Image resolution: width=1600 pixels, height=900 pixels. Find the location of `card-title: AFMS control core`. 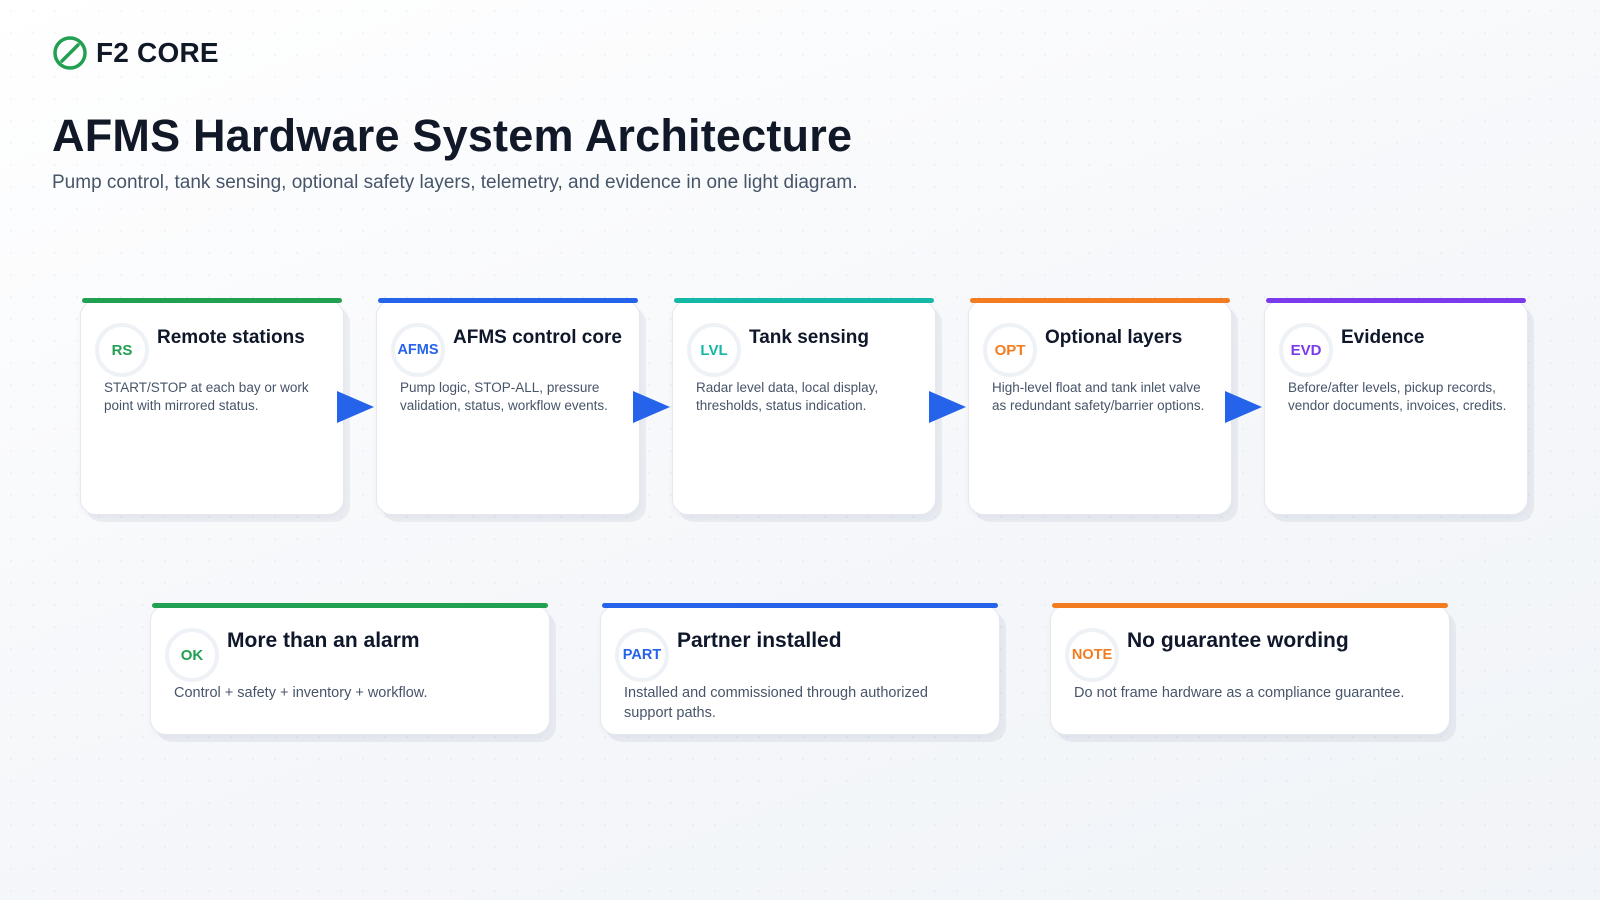

card-title: AFMS control core is located at coordinates (537, 337).